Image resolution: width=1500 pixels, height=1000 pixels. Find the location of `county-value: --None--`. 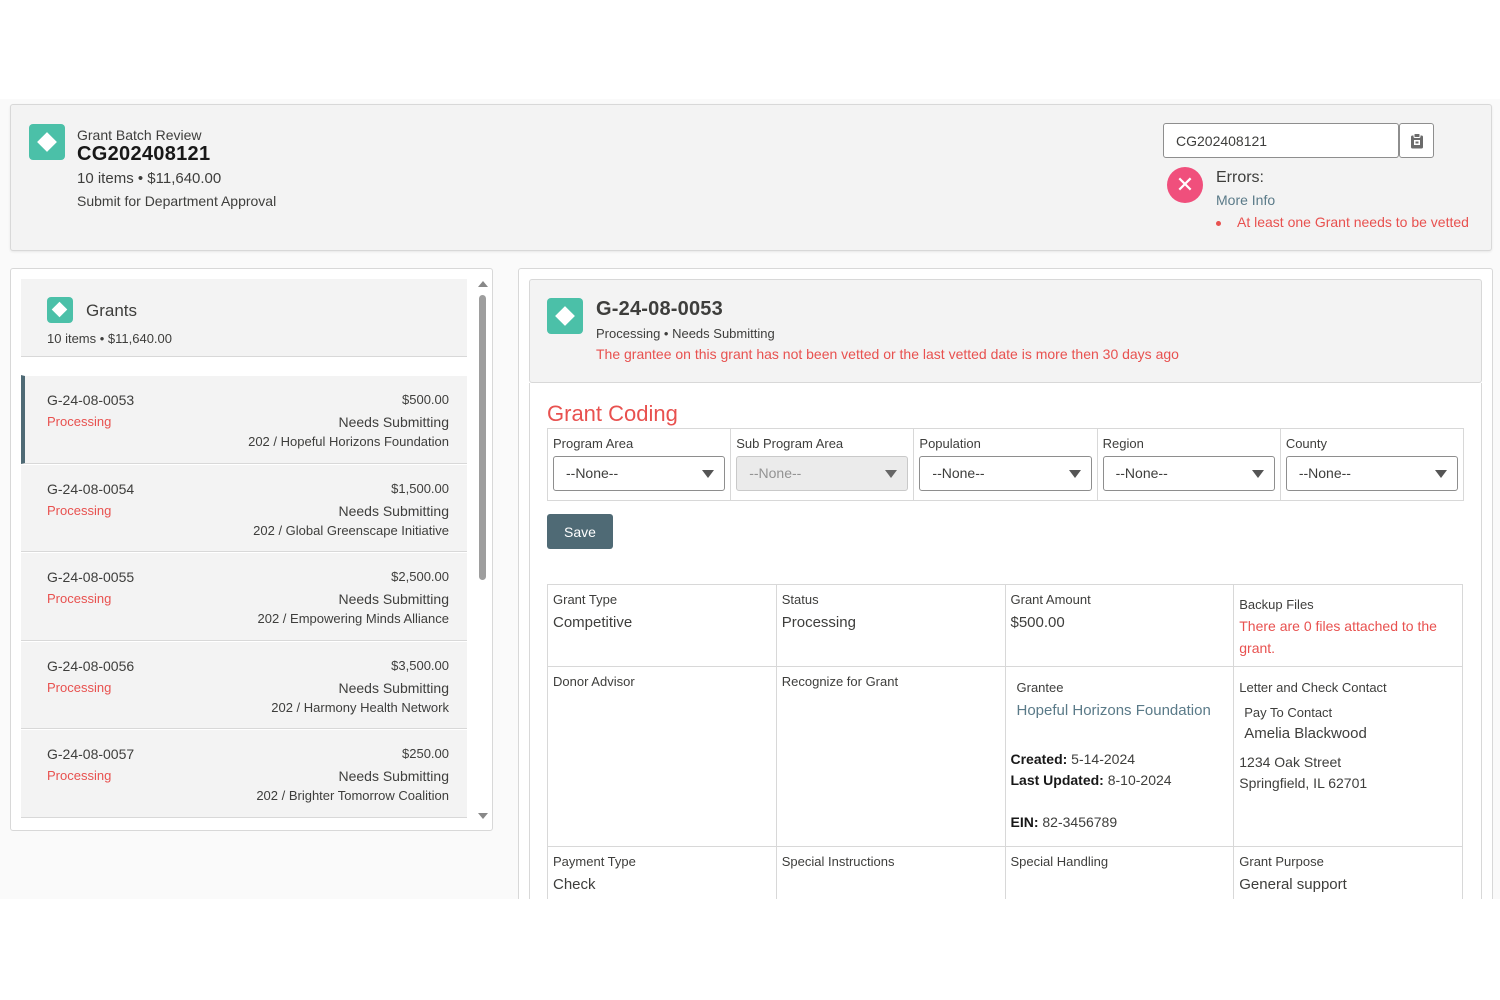

county-value: --None-- is located at coordinates (1324, 473).